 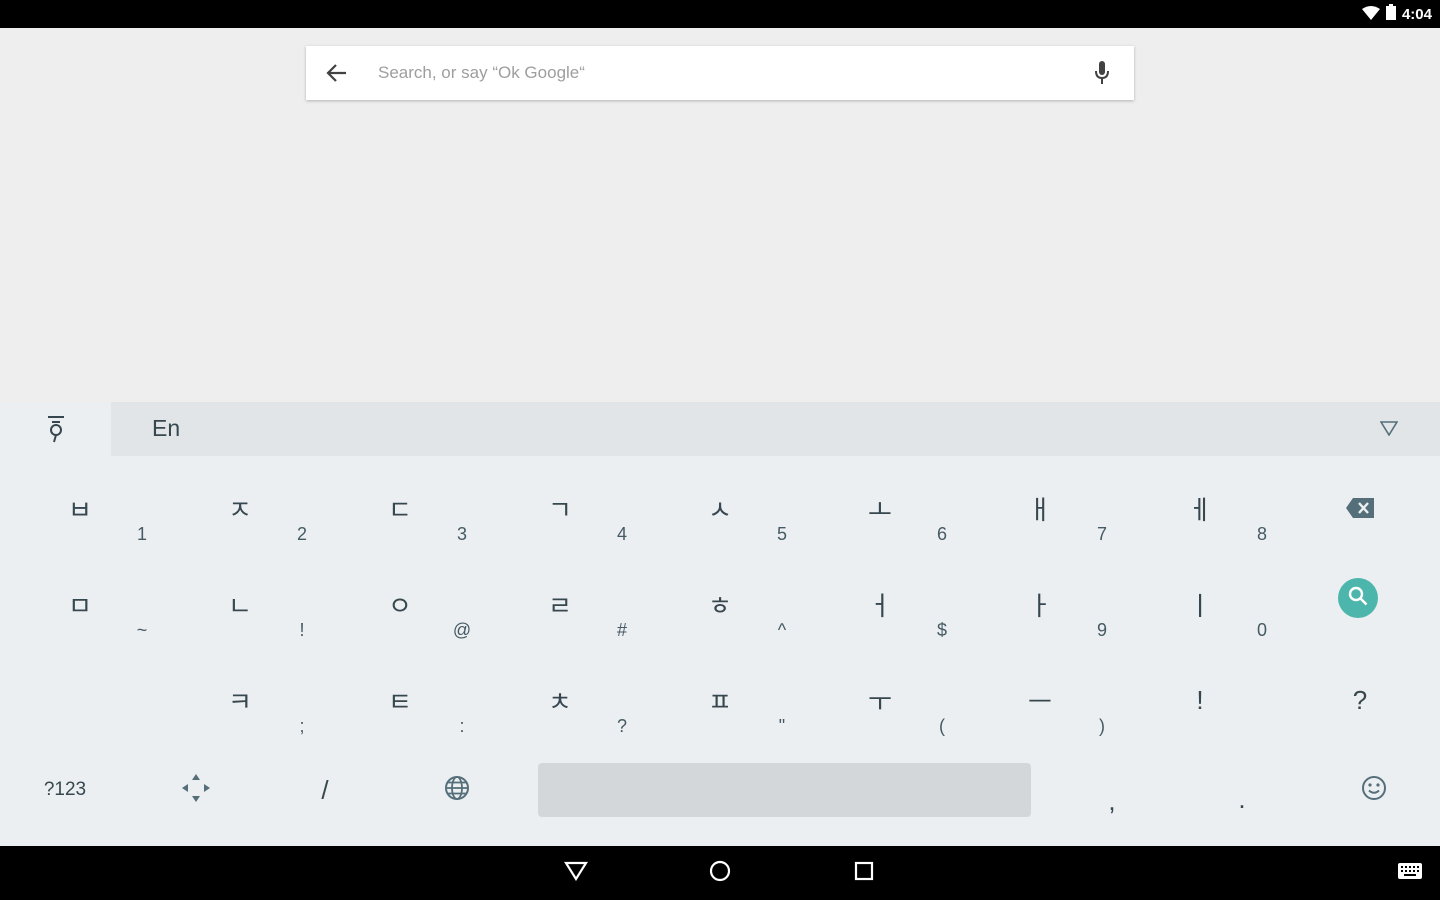 I want to click on back-triangle-icon, so click(x=576, y=873).